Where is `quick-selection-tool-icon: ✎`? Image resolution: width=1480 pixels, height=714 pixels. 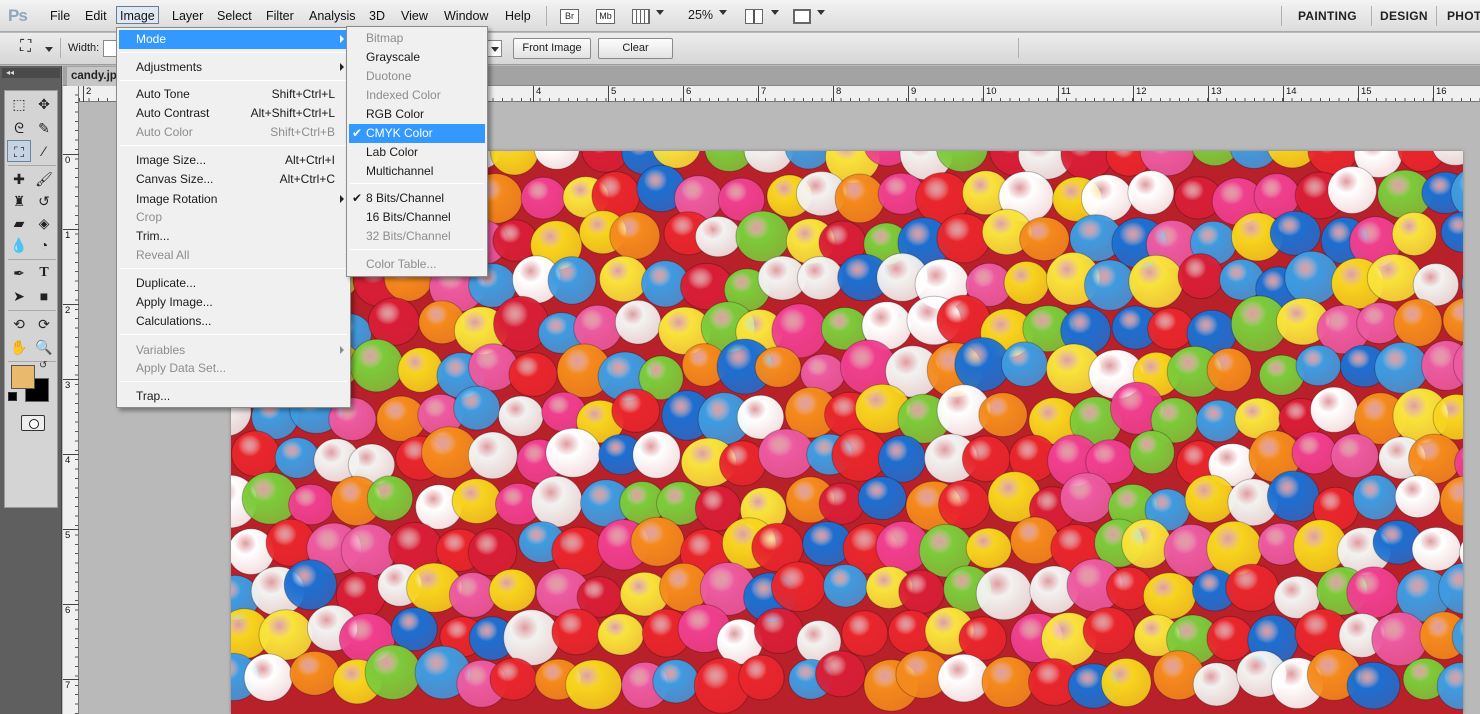
quick-selection-tool-icon: ✎ is located at coordinates (44, 128).